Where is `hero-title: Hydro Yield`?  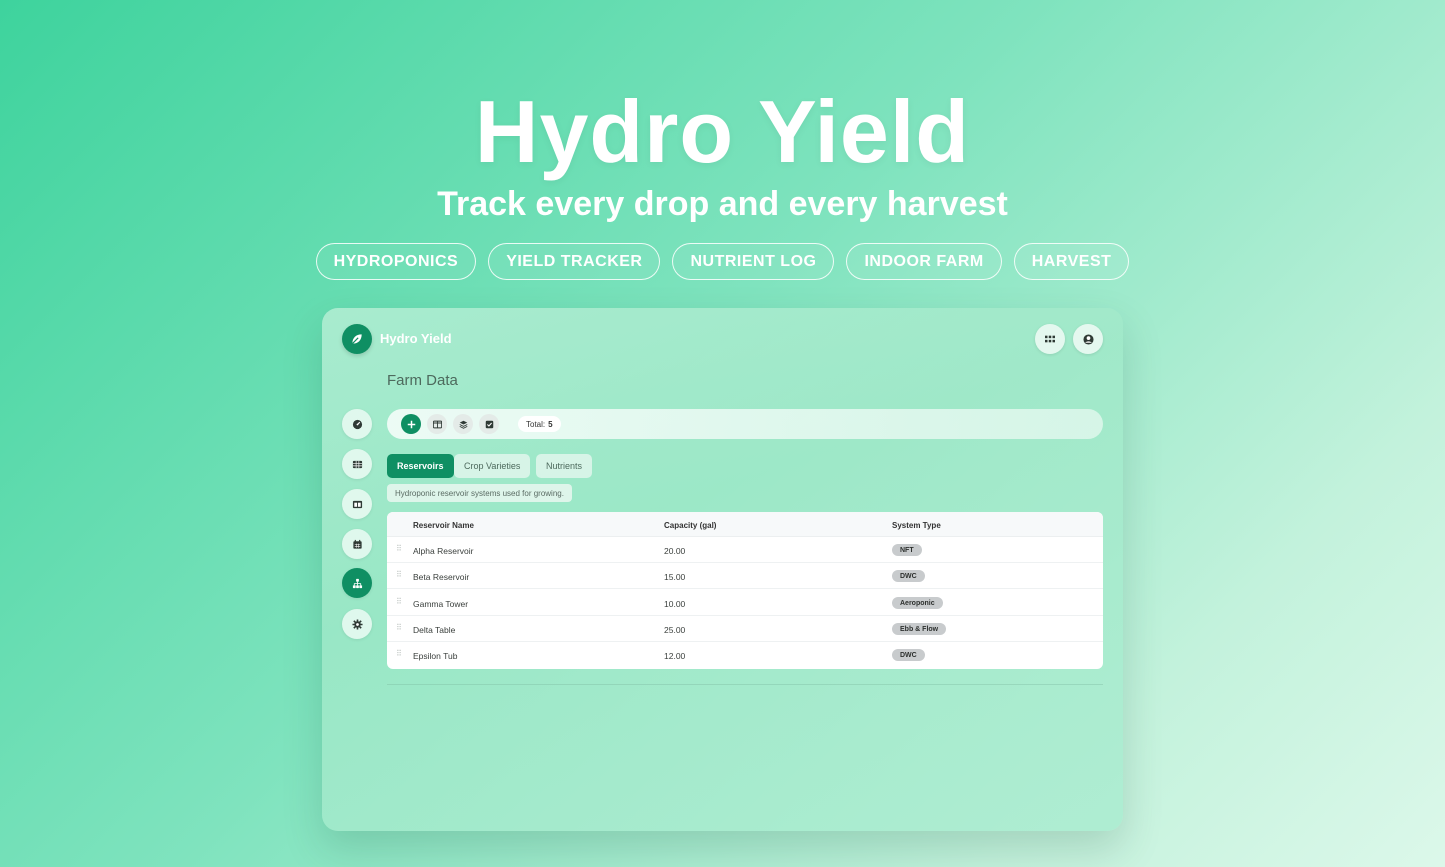 hero-title: Hydro Yield is located at coordinates (722, 131).